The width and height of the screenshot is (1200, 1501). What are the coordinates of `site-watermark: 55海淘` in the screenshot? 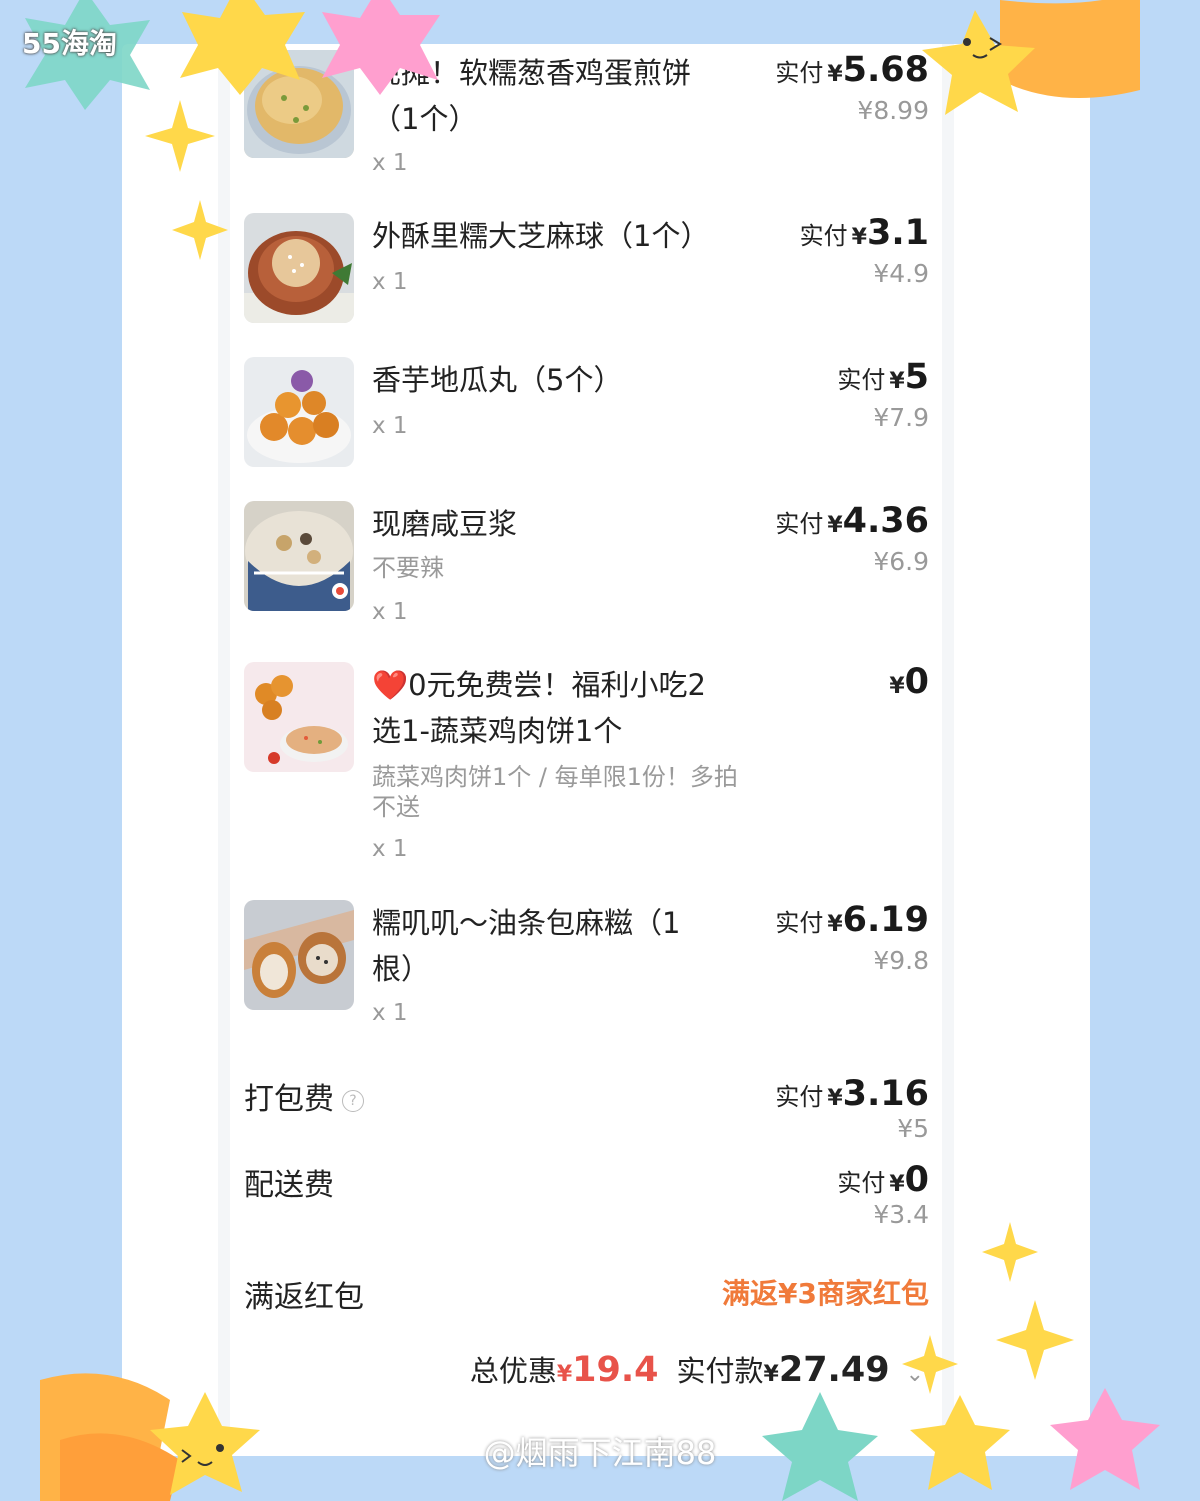 It's located at (69, 43).